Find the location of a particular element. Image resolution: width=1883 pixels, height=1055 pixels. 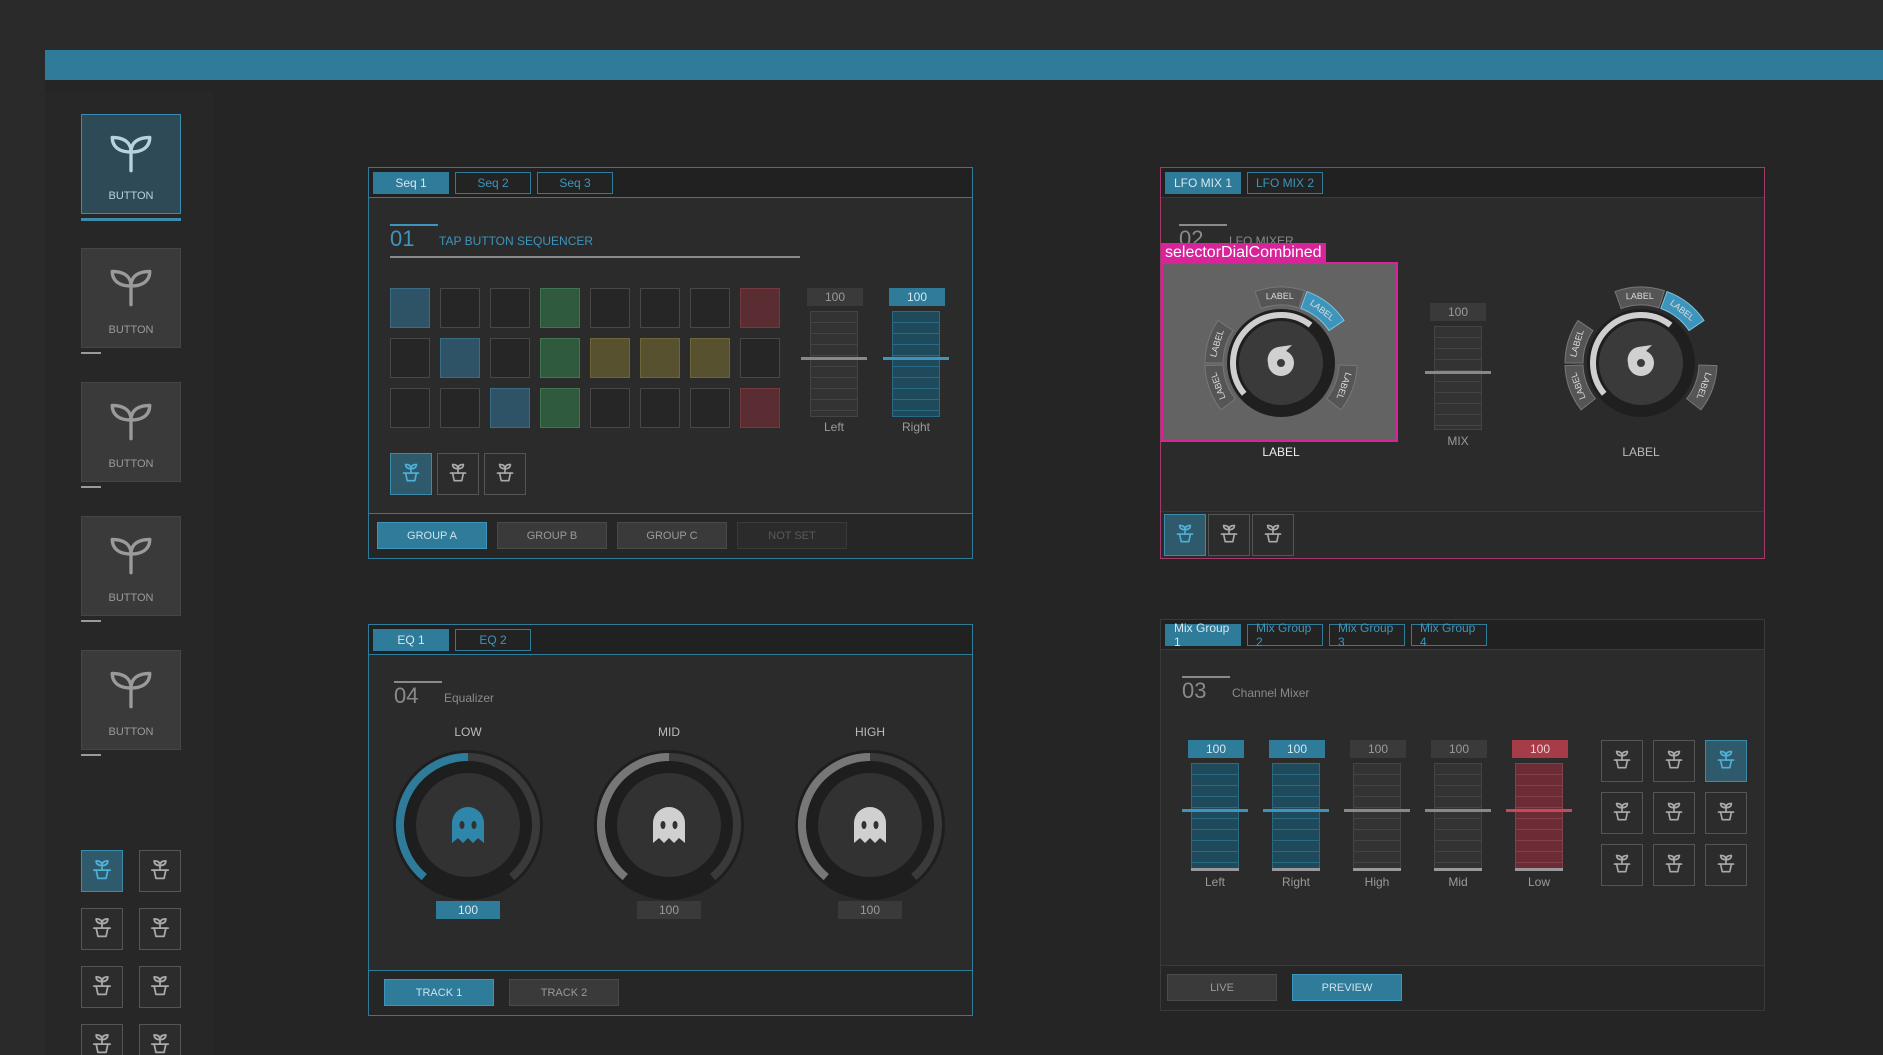

sidebar-button-1: BUTTON is located at coordinates (131, 164).